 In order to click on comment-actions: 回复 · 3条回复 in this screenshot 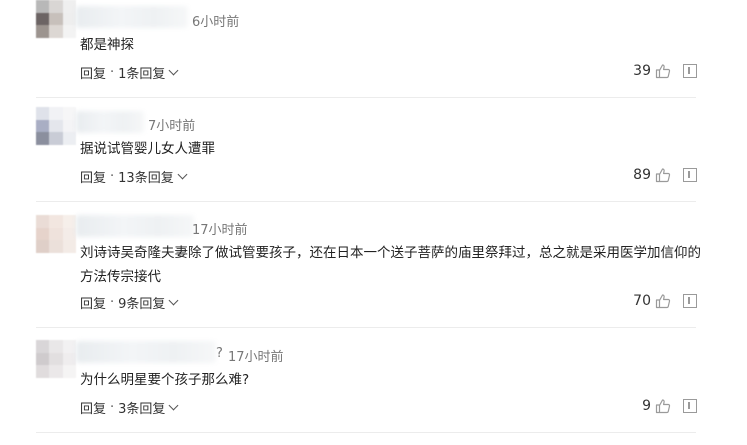, I will do `click(129, 407)`.